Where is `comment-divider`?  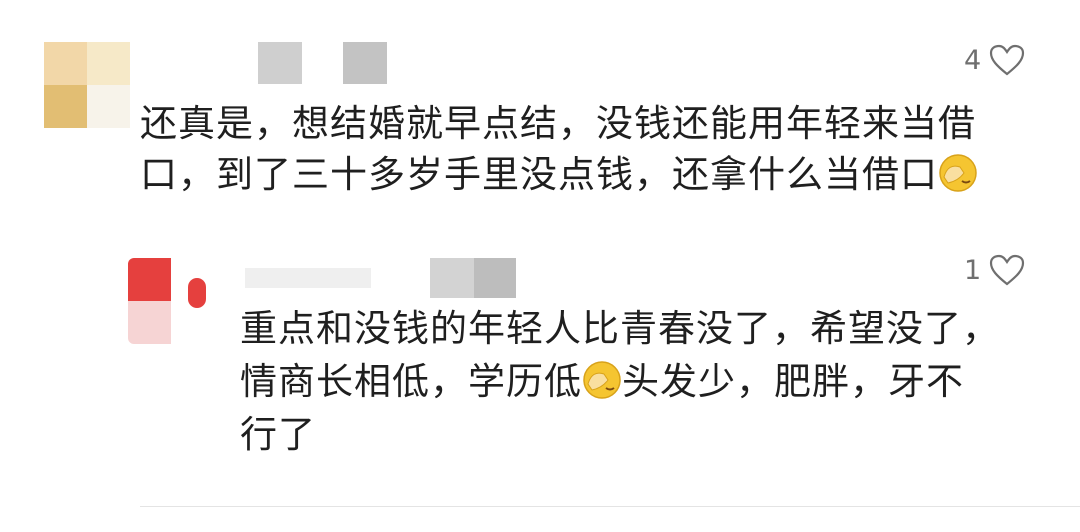 comment-divider is located at coordinates (610, 506).